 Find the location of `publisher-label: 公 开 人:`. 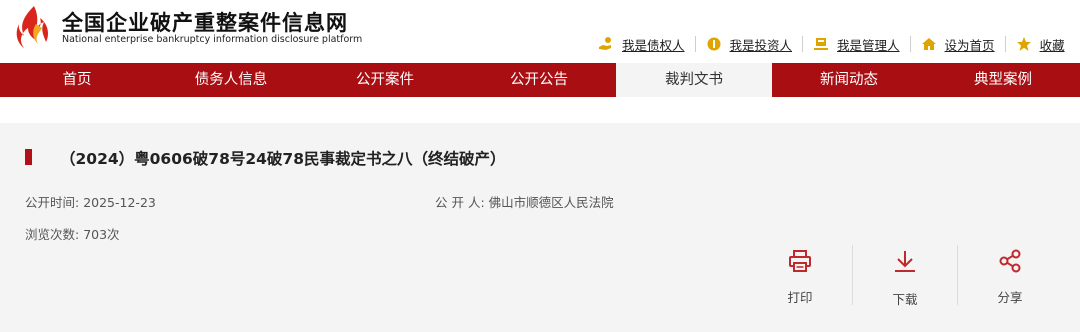

publisher-label: 公 开 人: is located at coordinates (460, 202).